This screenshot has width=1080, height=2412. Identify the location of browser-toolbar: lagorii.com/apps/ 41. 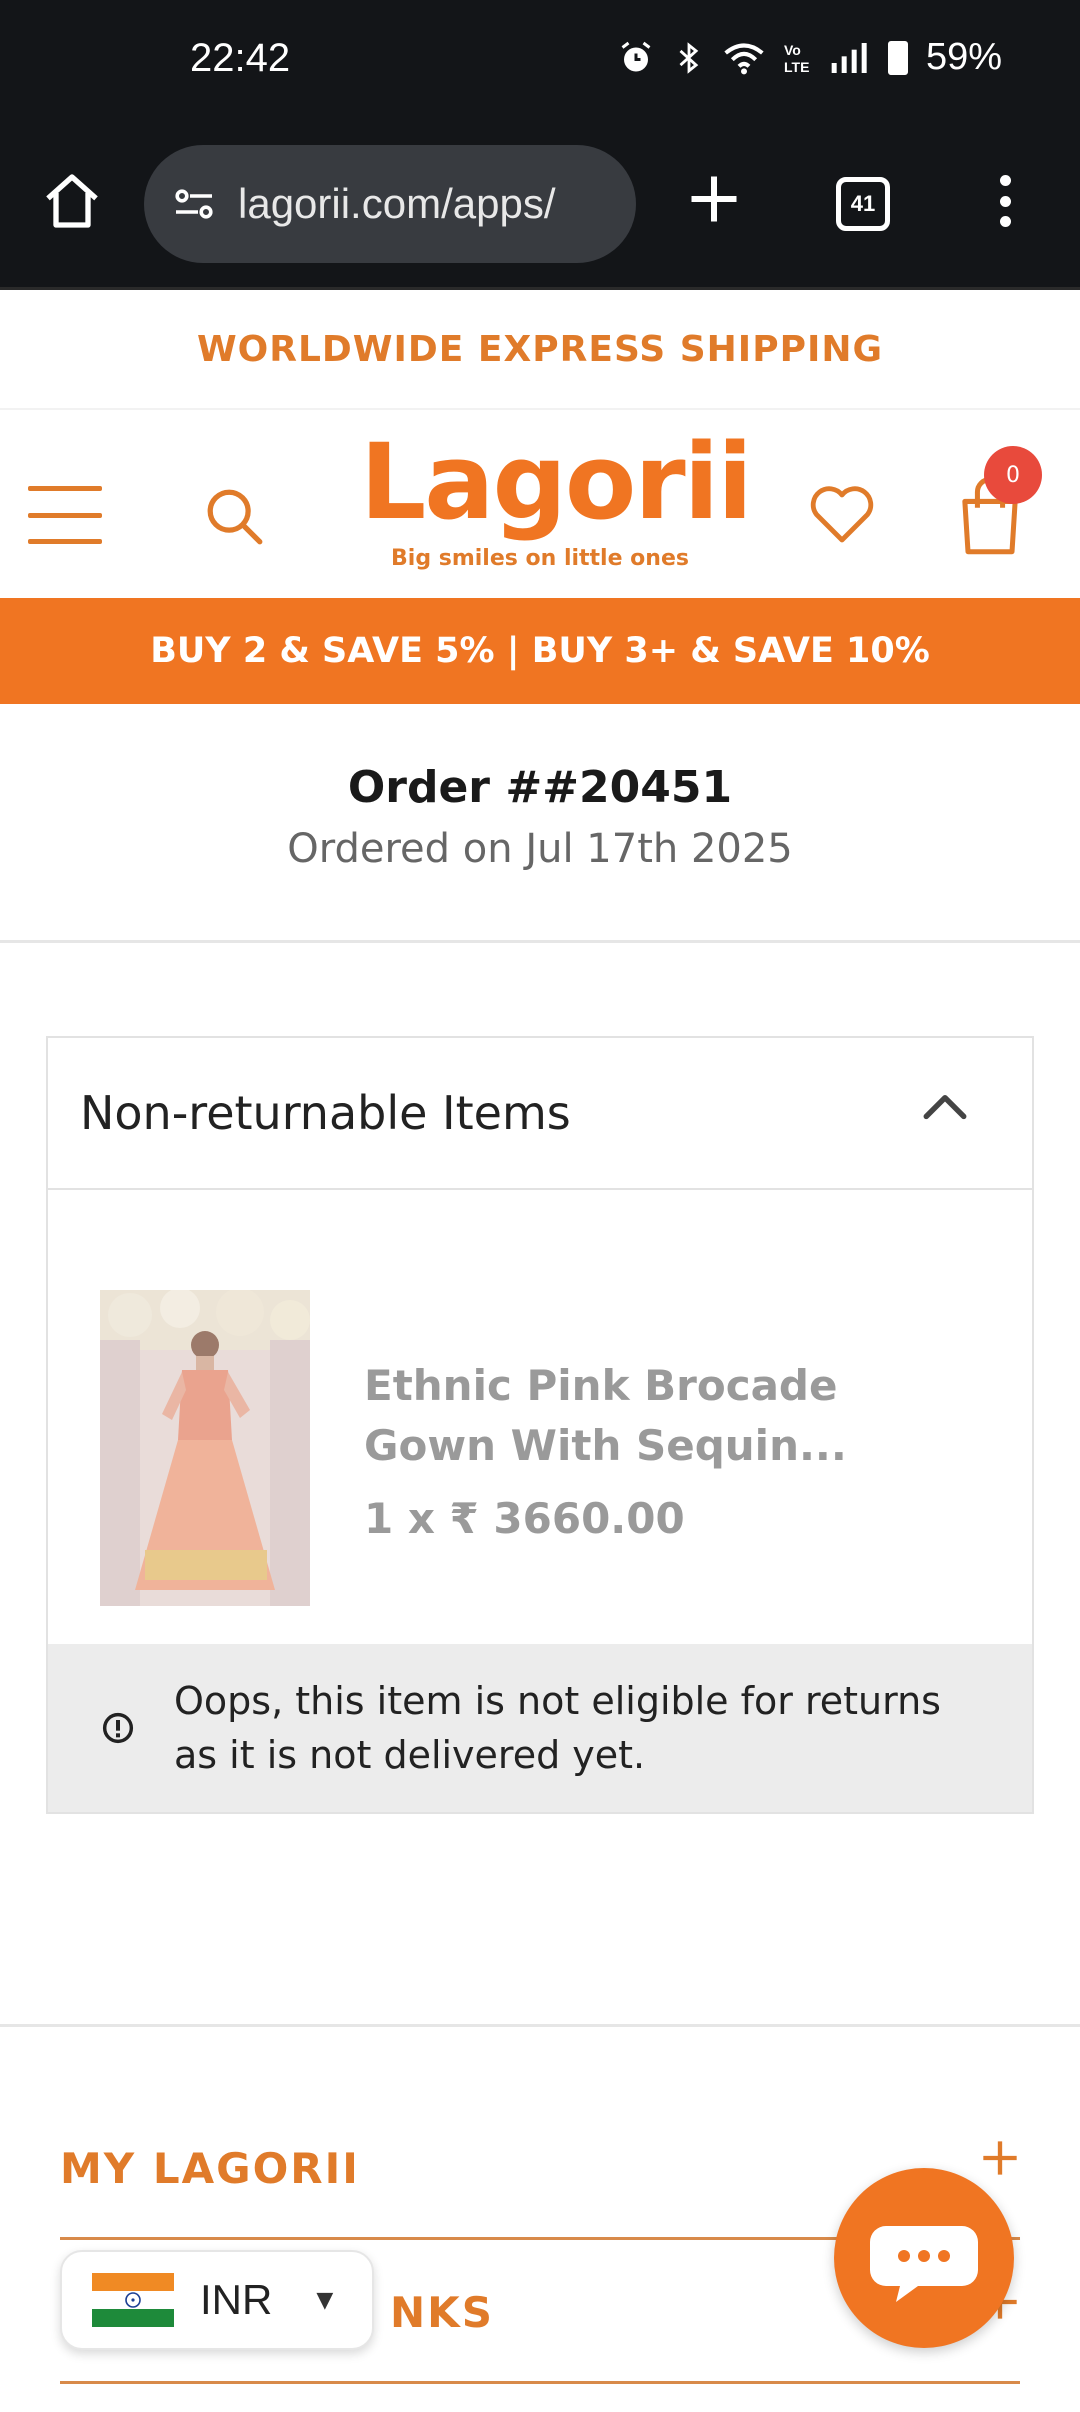
(540, 207).